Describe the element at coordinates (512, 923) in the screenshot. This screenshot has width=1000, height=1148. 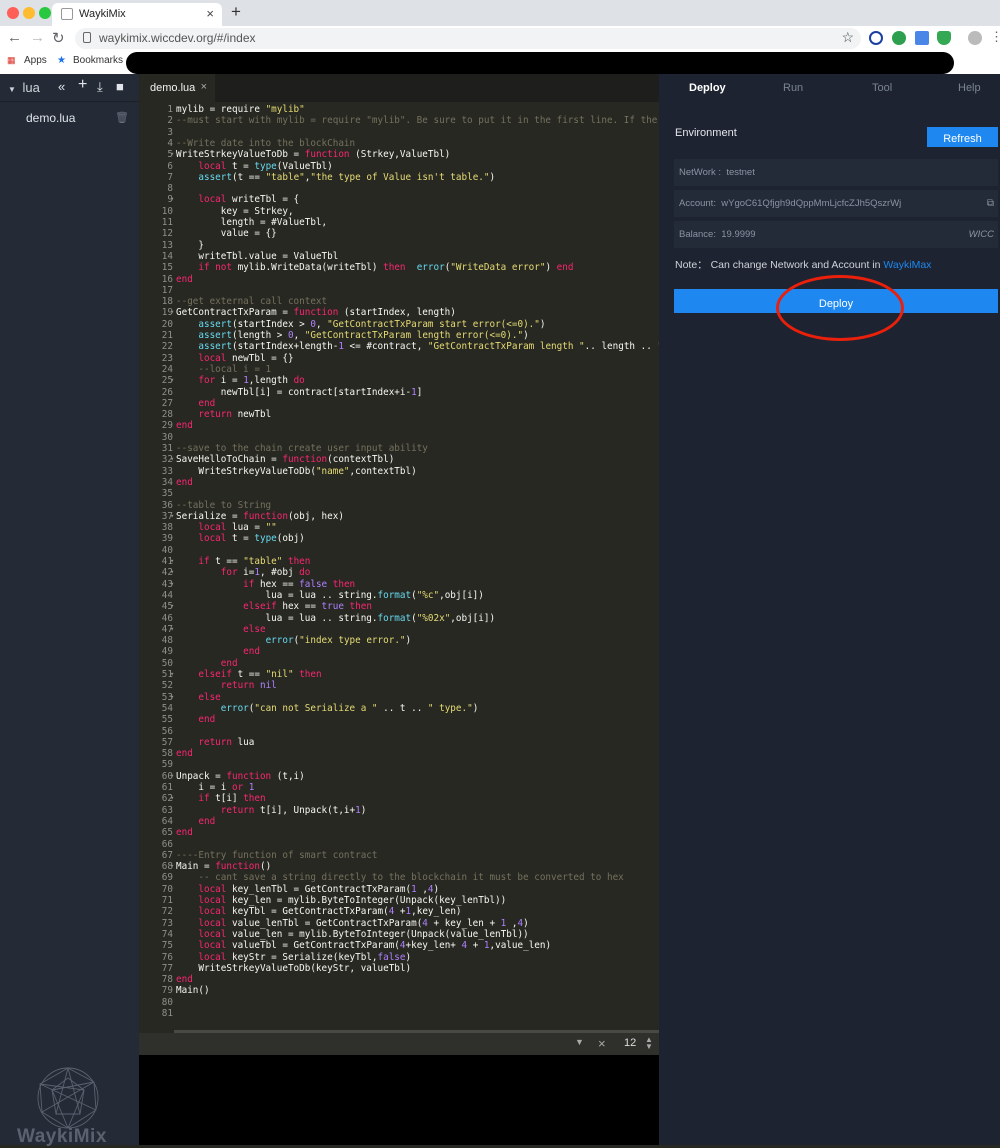
I see `code-token: ,` at that location.